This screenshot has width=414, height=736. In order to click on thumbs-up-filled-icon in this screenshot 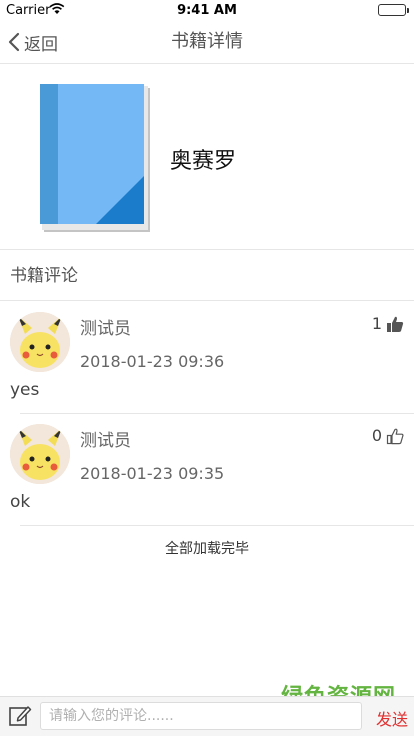, I will do `click(395, 324)`.